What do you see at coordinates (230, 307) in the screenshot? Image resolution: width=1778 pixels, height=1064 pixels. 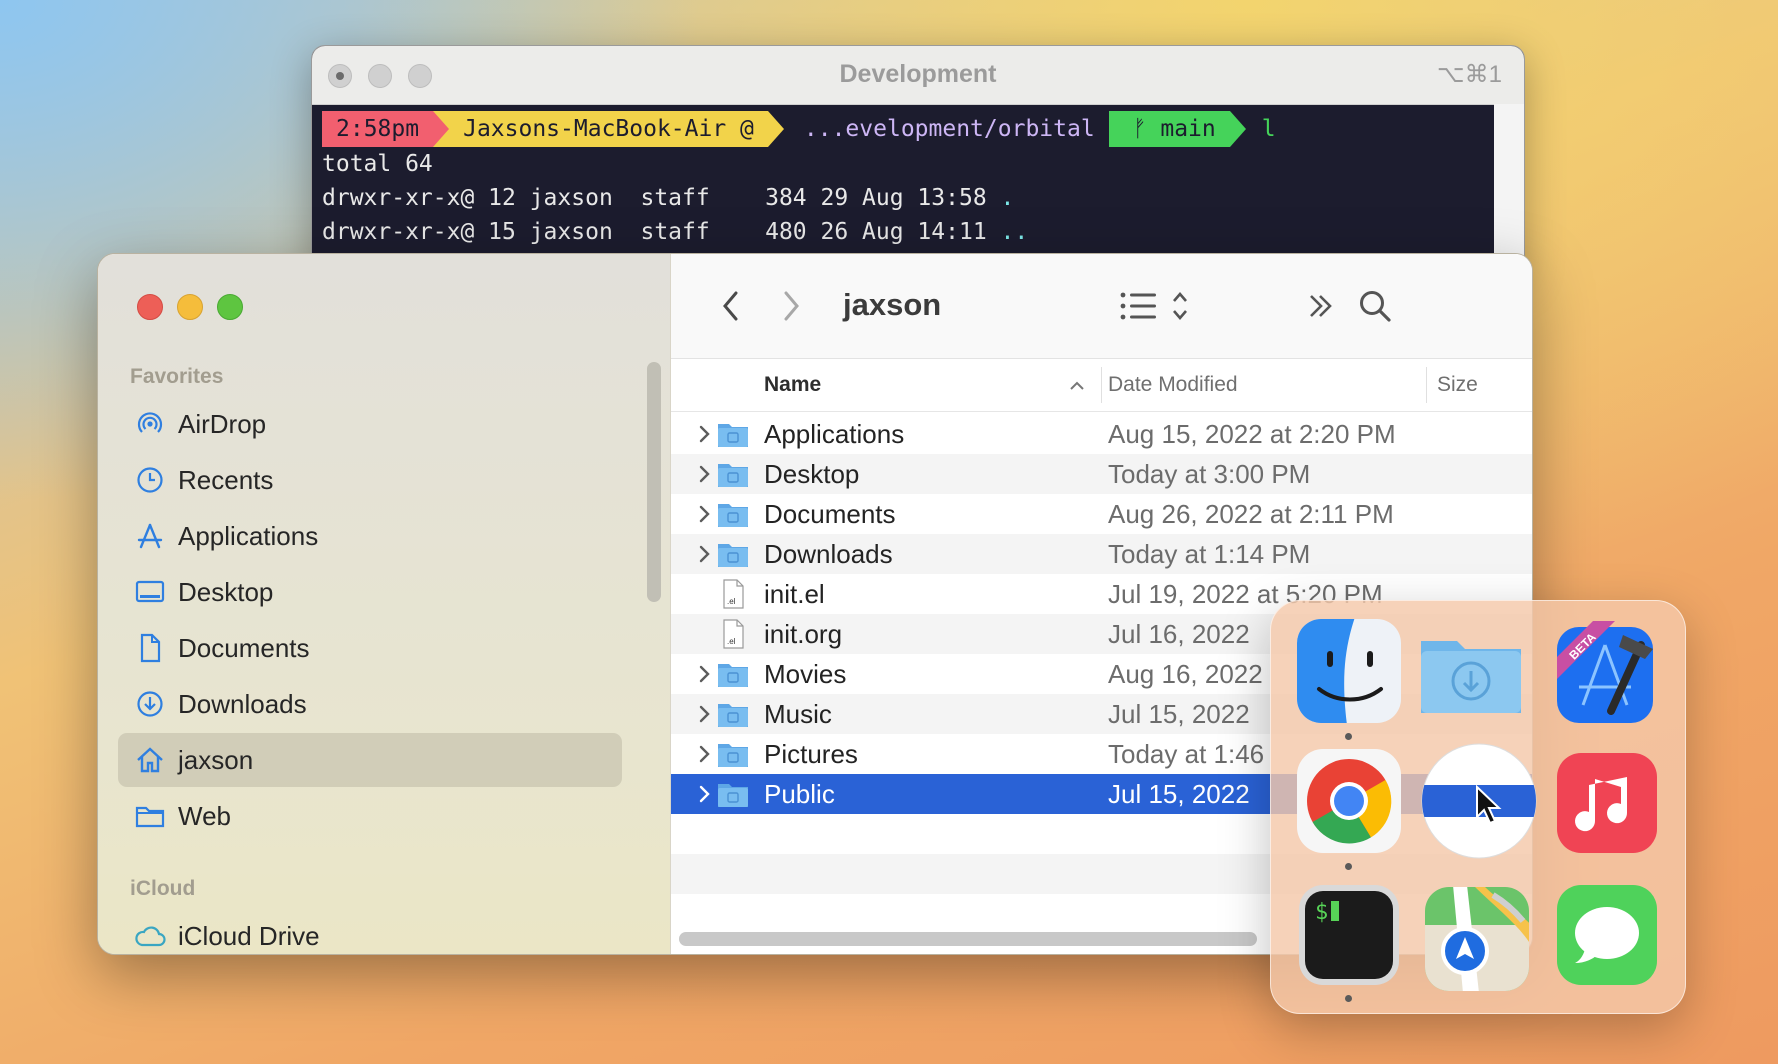 I see `zoom-button` at bounding box center [230, 307].